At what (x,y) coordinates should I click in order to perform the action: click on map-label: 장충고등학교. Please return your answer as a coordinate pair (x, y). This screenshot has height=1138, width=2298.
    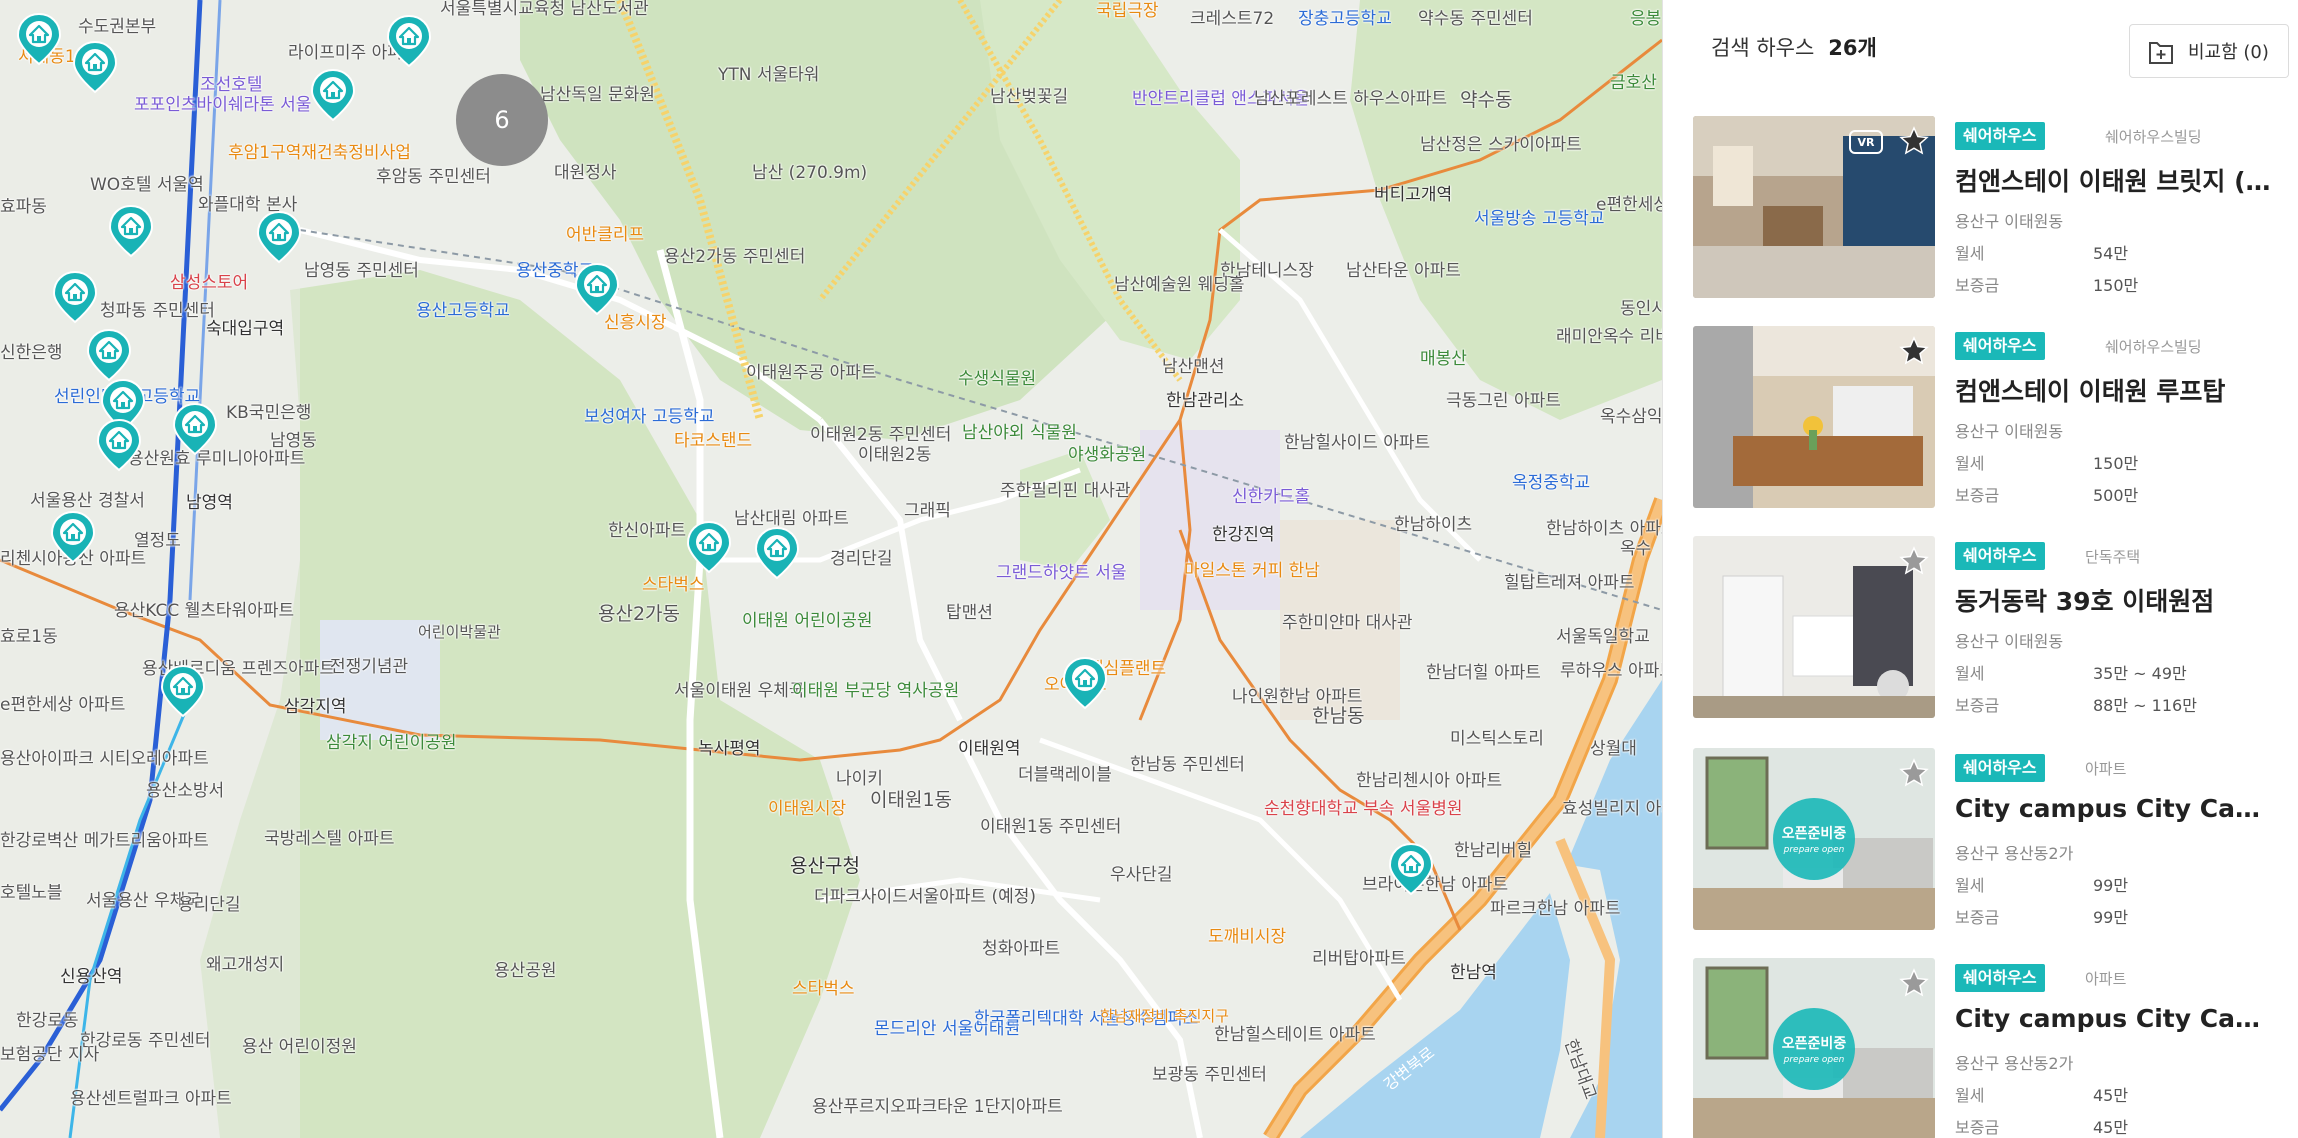
    Looking at the image, I should click on (1345, 19).